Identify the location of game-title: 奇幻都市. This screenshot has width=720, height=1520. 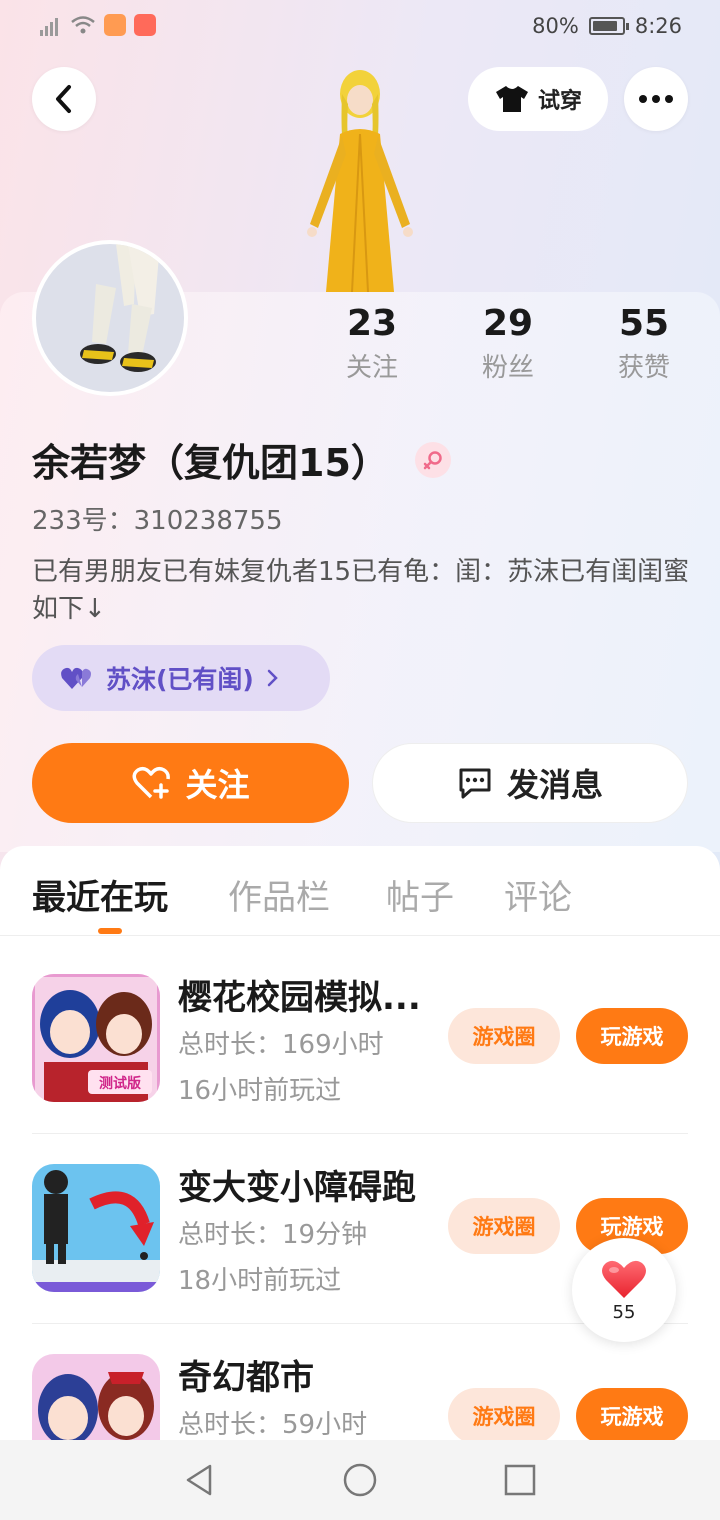
(246, 1378).